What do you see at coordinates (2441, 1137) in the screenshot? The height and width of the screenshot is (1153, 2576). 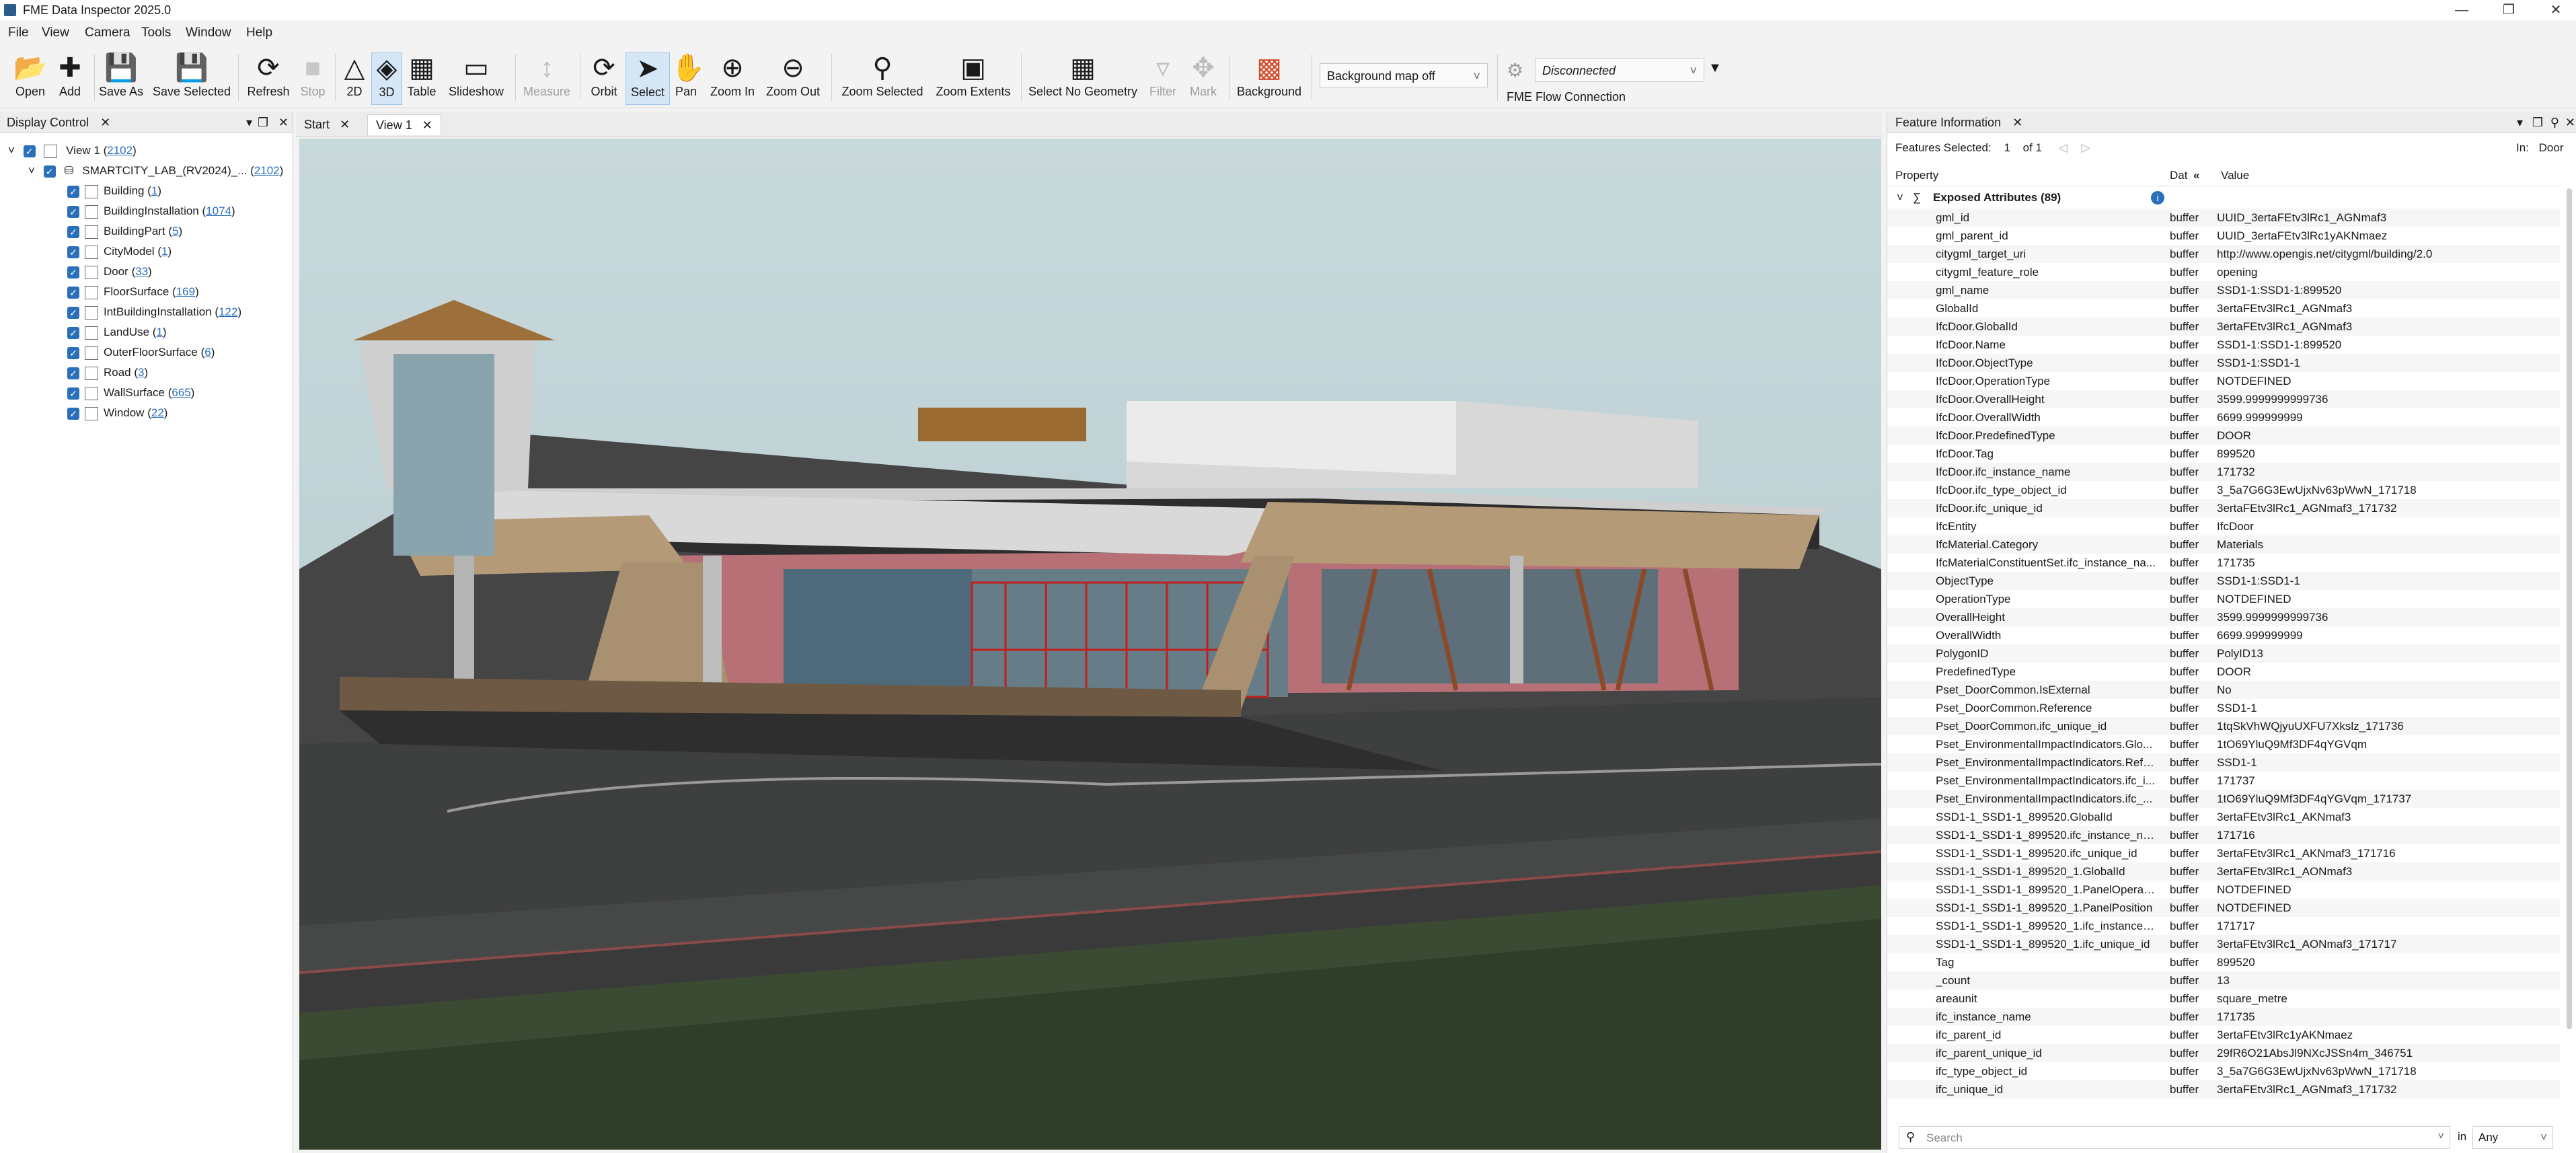 I see `chevron-down-icon: ˅` at bounding box center [2441, 1137].